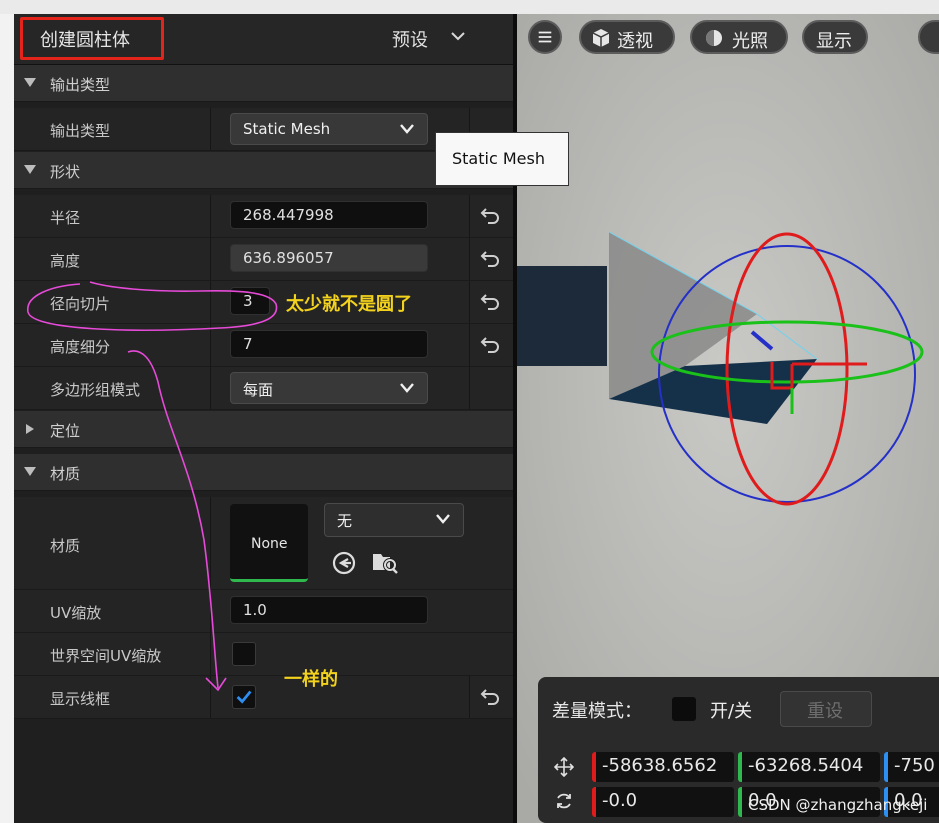  I want to click on onoff-label: 开/关, so click(731, 711).